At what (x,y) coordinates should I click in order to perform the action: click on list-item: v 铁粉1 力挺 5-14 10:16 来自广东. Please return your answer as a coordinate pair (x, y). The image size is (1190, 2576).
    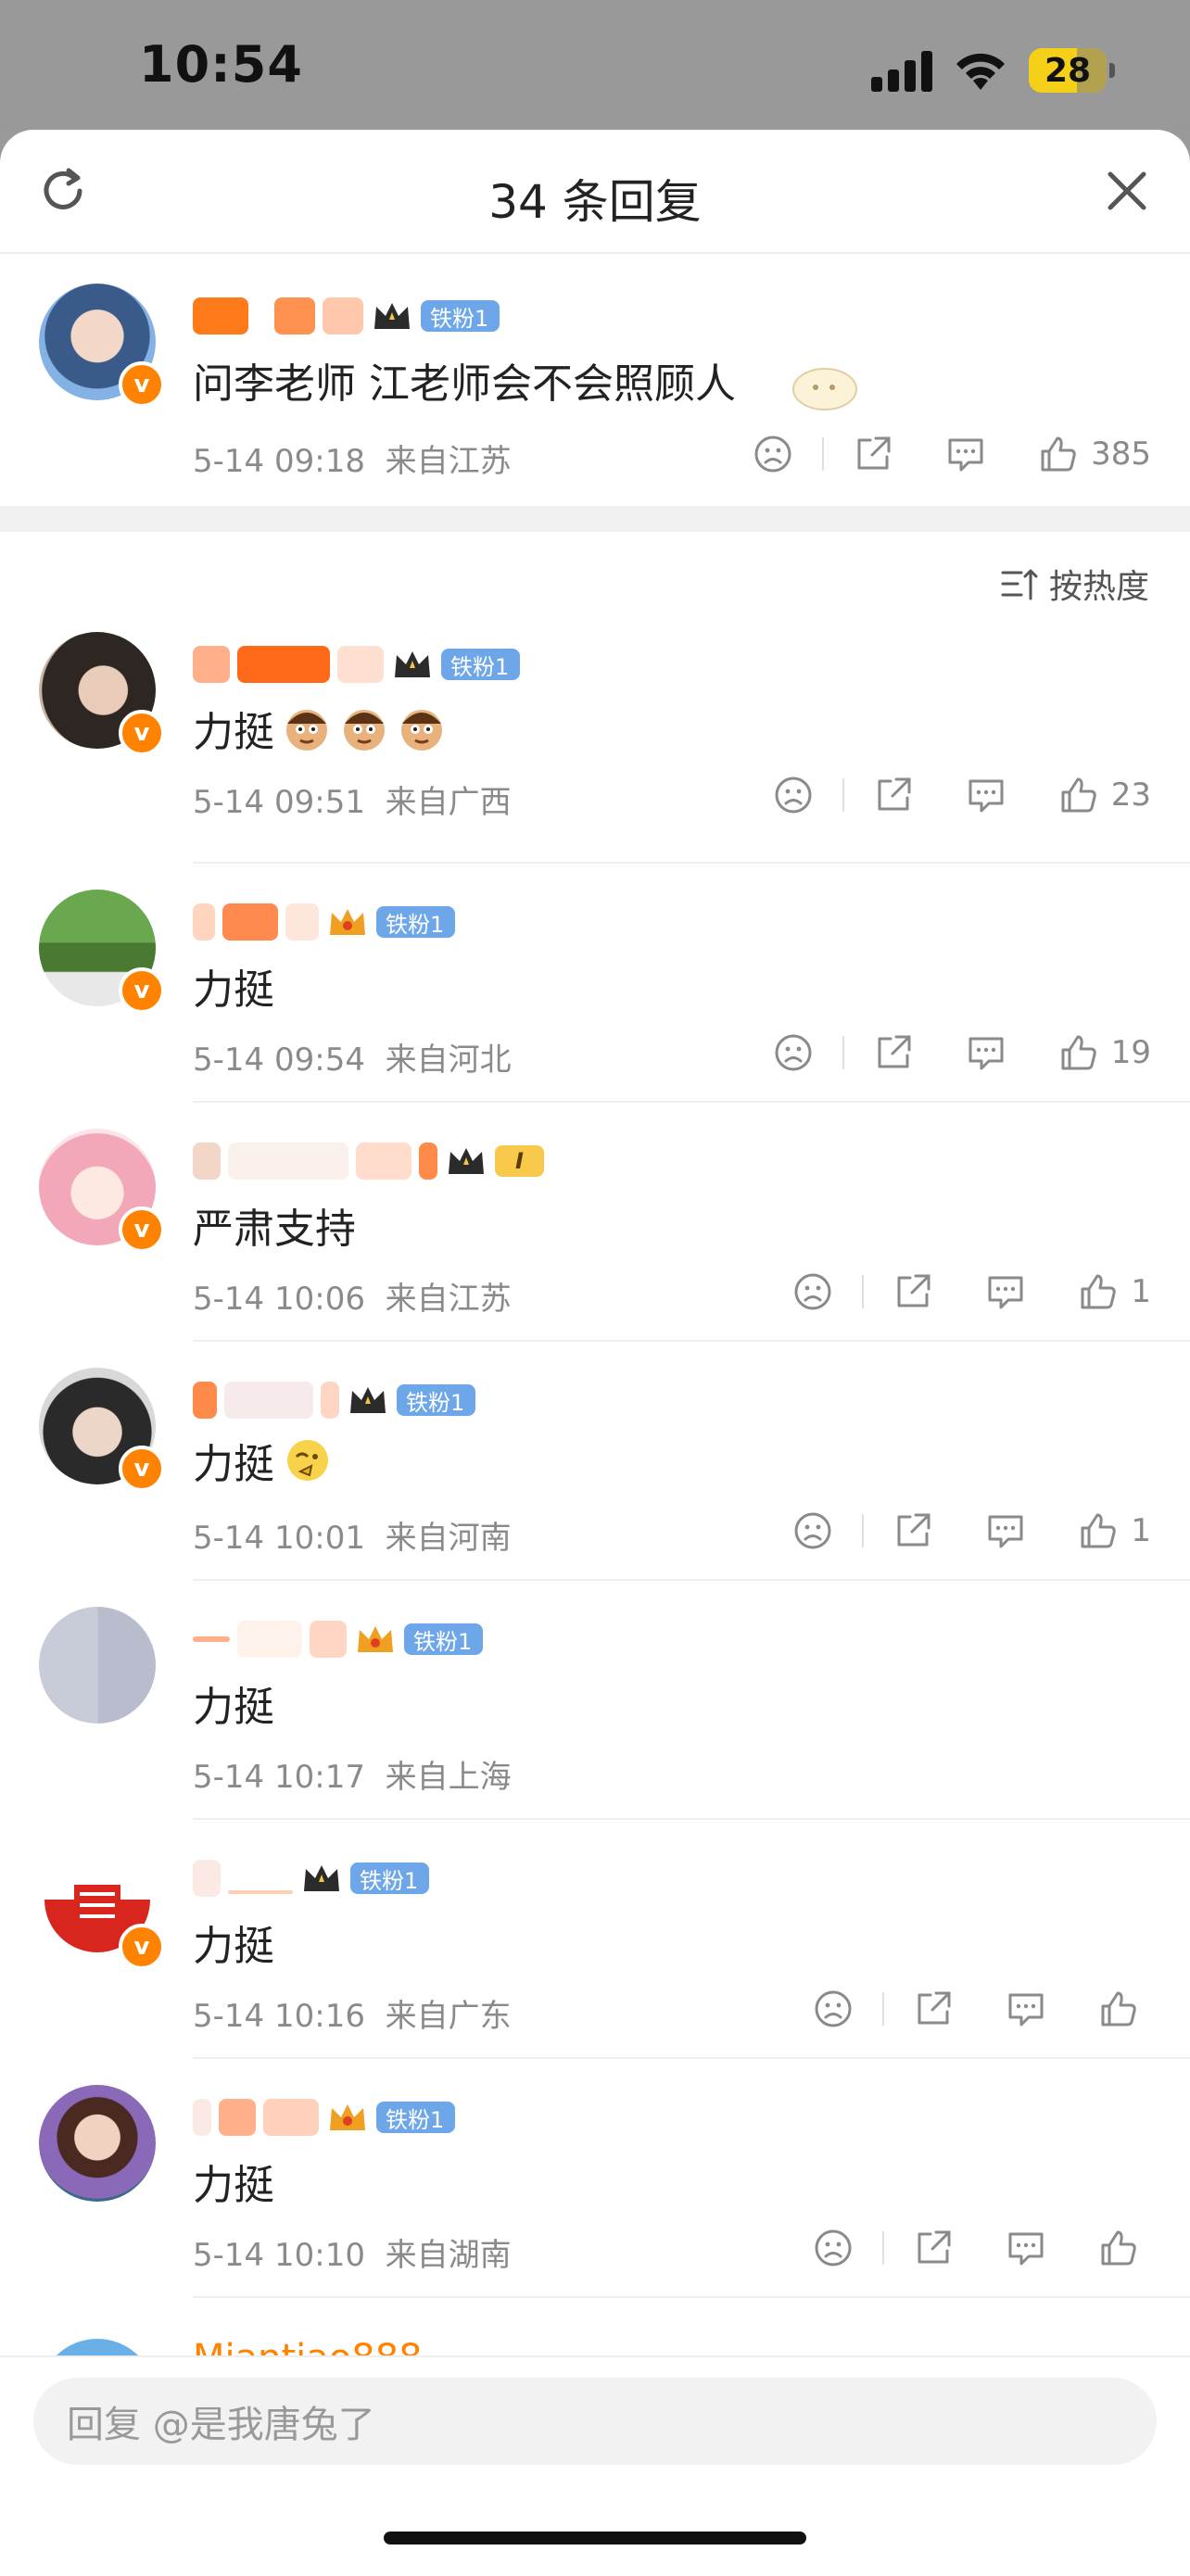
    Looking at the image, I should click on (595, 1939).